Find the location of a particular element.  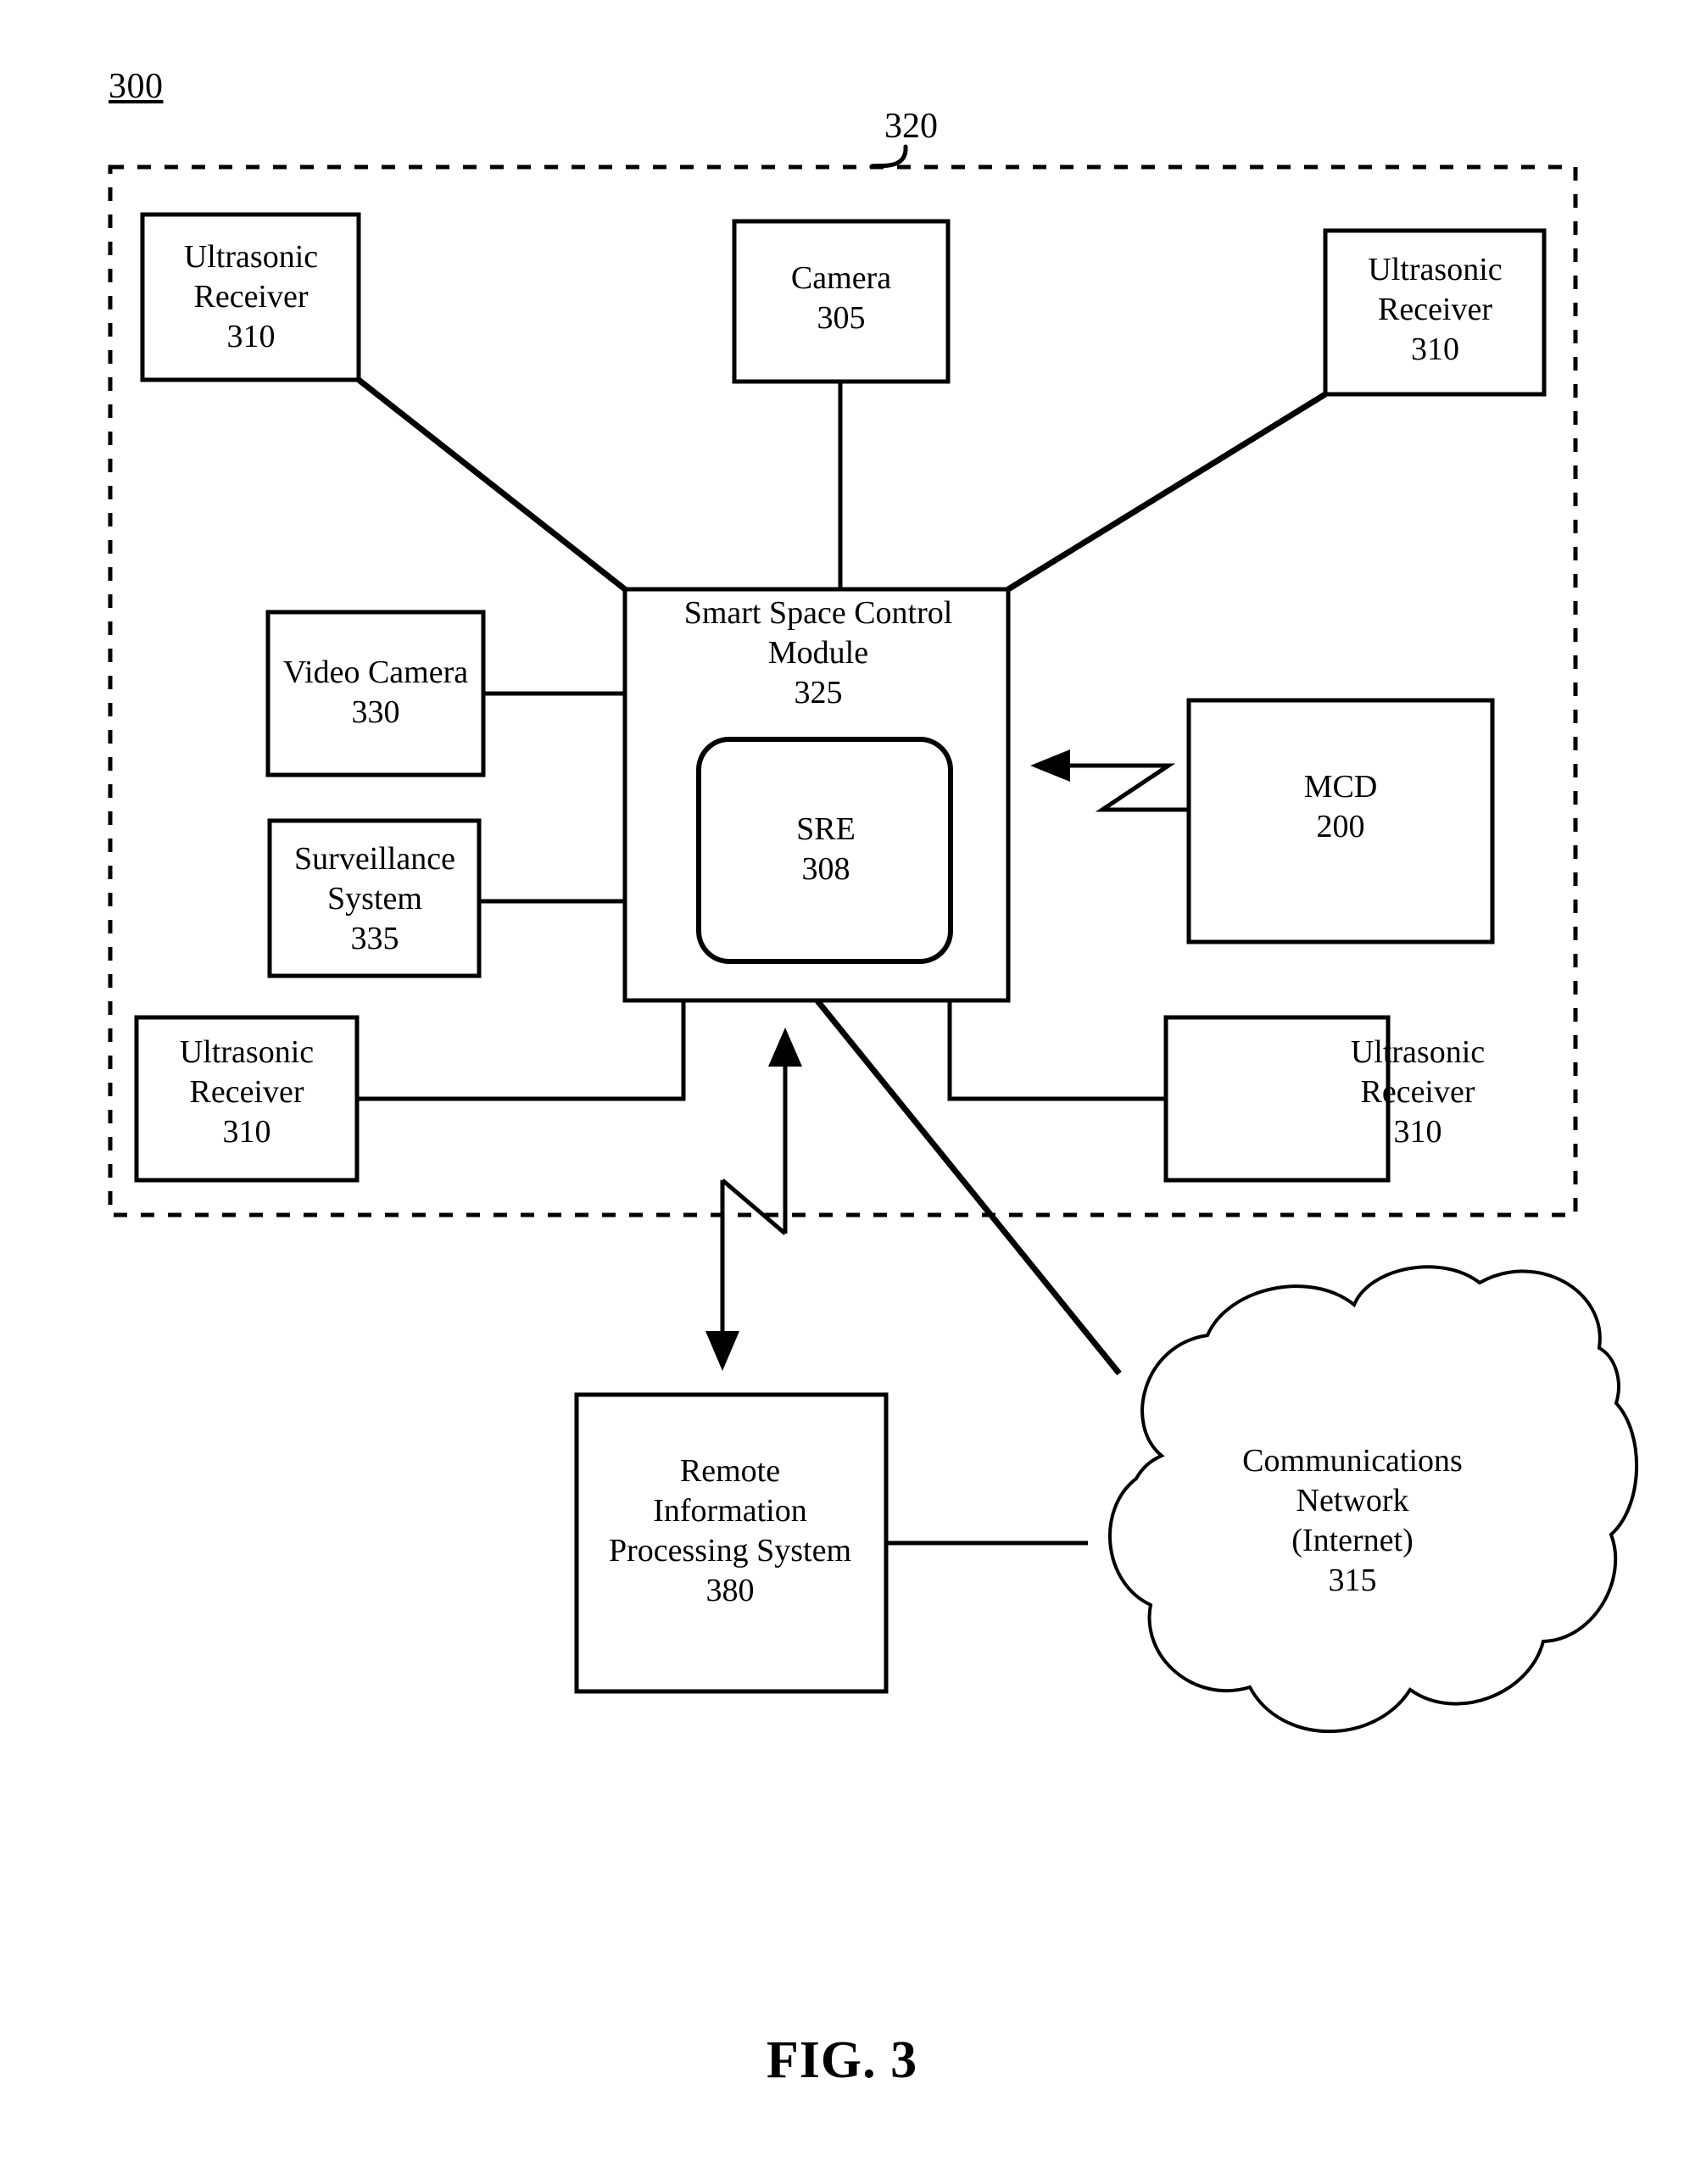

arrowhead-down-rips-link is located at coordinates (722, 1351).